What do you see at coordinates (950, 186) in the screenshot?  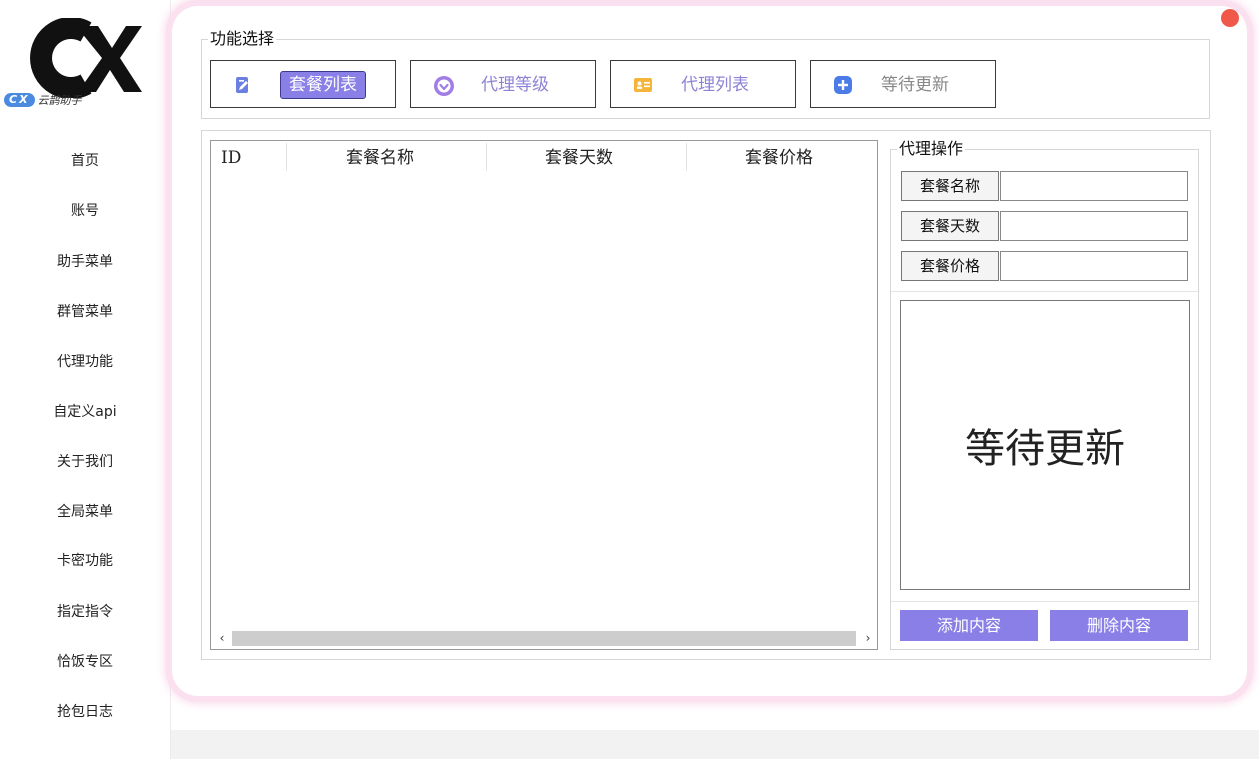 I see `package-name-label: 套餐名称` at bounding box center [950, 186].